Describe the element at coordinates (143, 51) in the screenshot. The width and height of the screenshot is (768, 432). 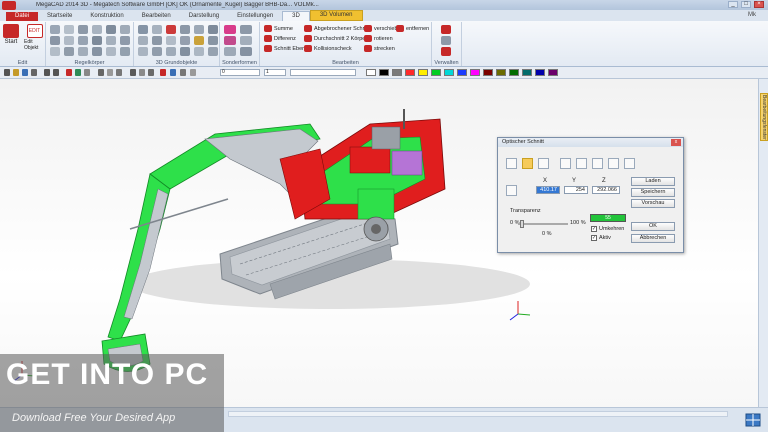
I see `shaft-icon` at that location.